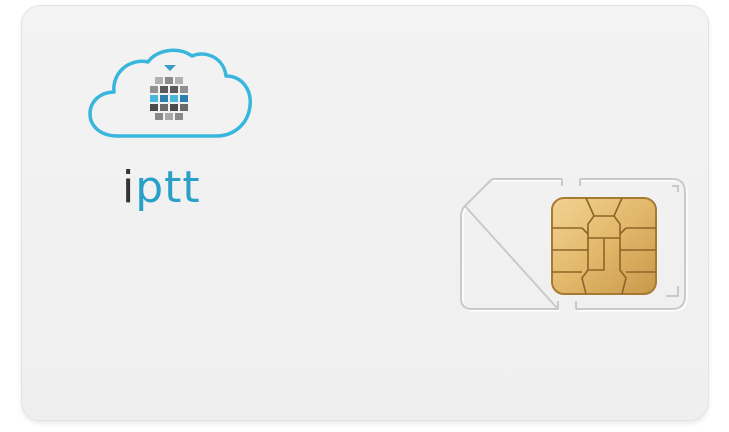 The image size is (729, 432). Describe the element at coordinates (168, 187) in the screenshot. I see `brand-name-ptt: ptt` at that location.